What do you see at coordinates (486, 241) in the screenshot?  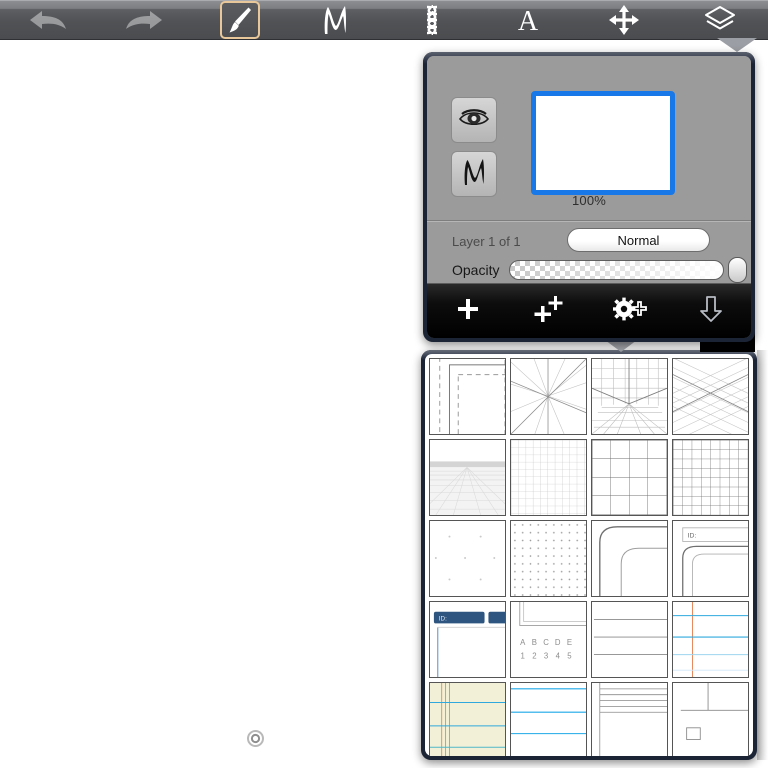 I see `layer-count-label: Layer 1 of 1` at bounding box center [486, 241].